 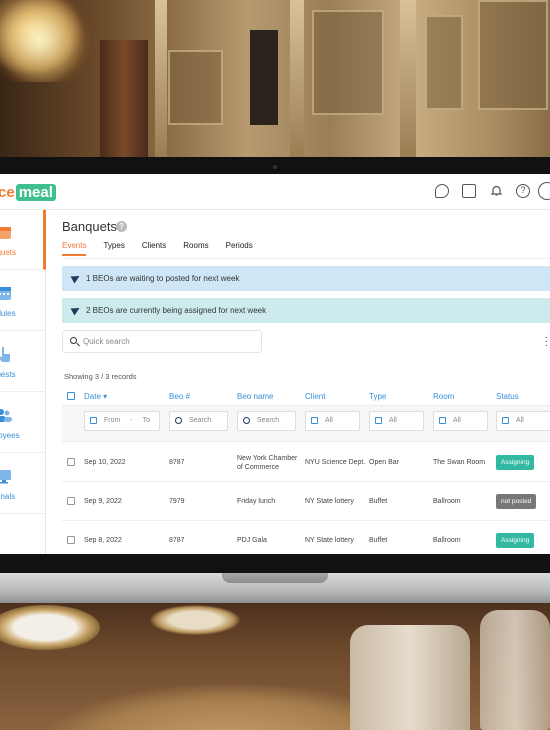 I want to click on more-options-icon: · · ·, so click(x=546, y=342).